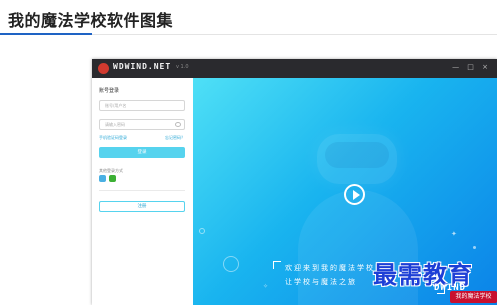 Image resolution: width=497 pixels, height=305 pixels. Describe the element at coordinates (357, 155) in the screenshot. I see `vr-lens-area` at that location.